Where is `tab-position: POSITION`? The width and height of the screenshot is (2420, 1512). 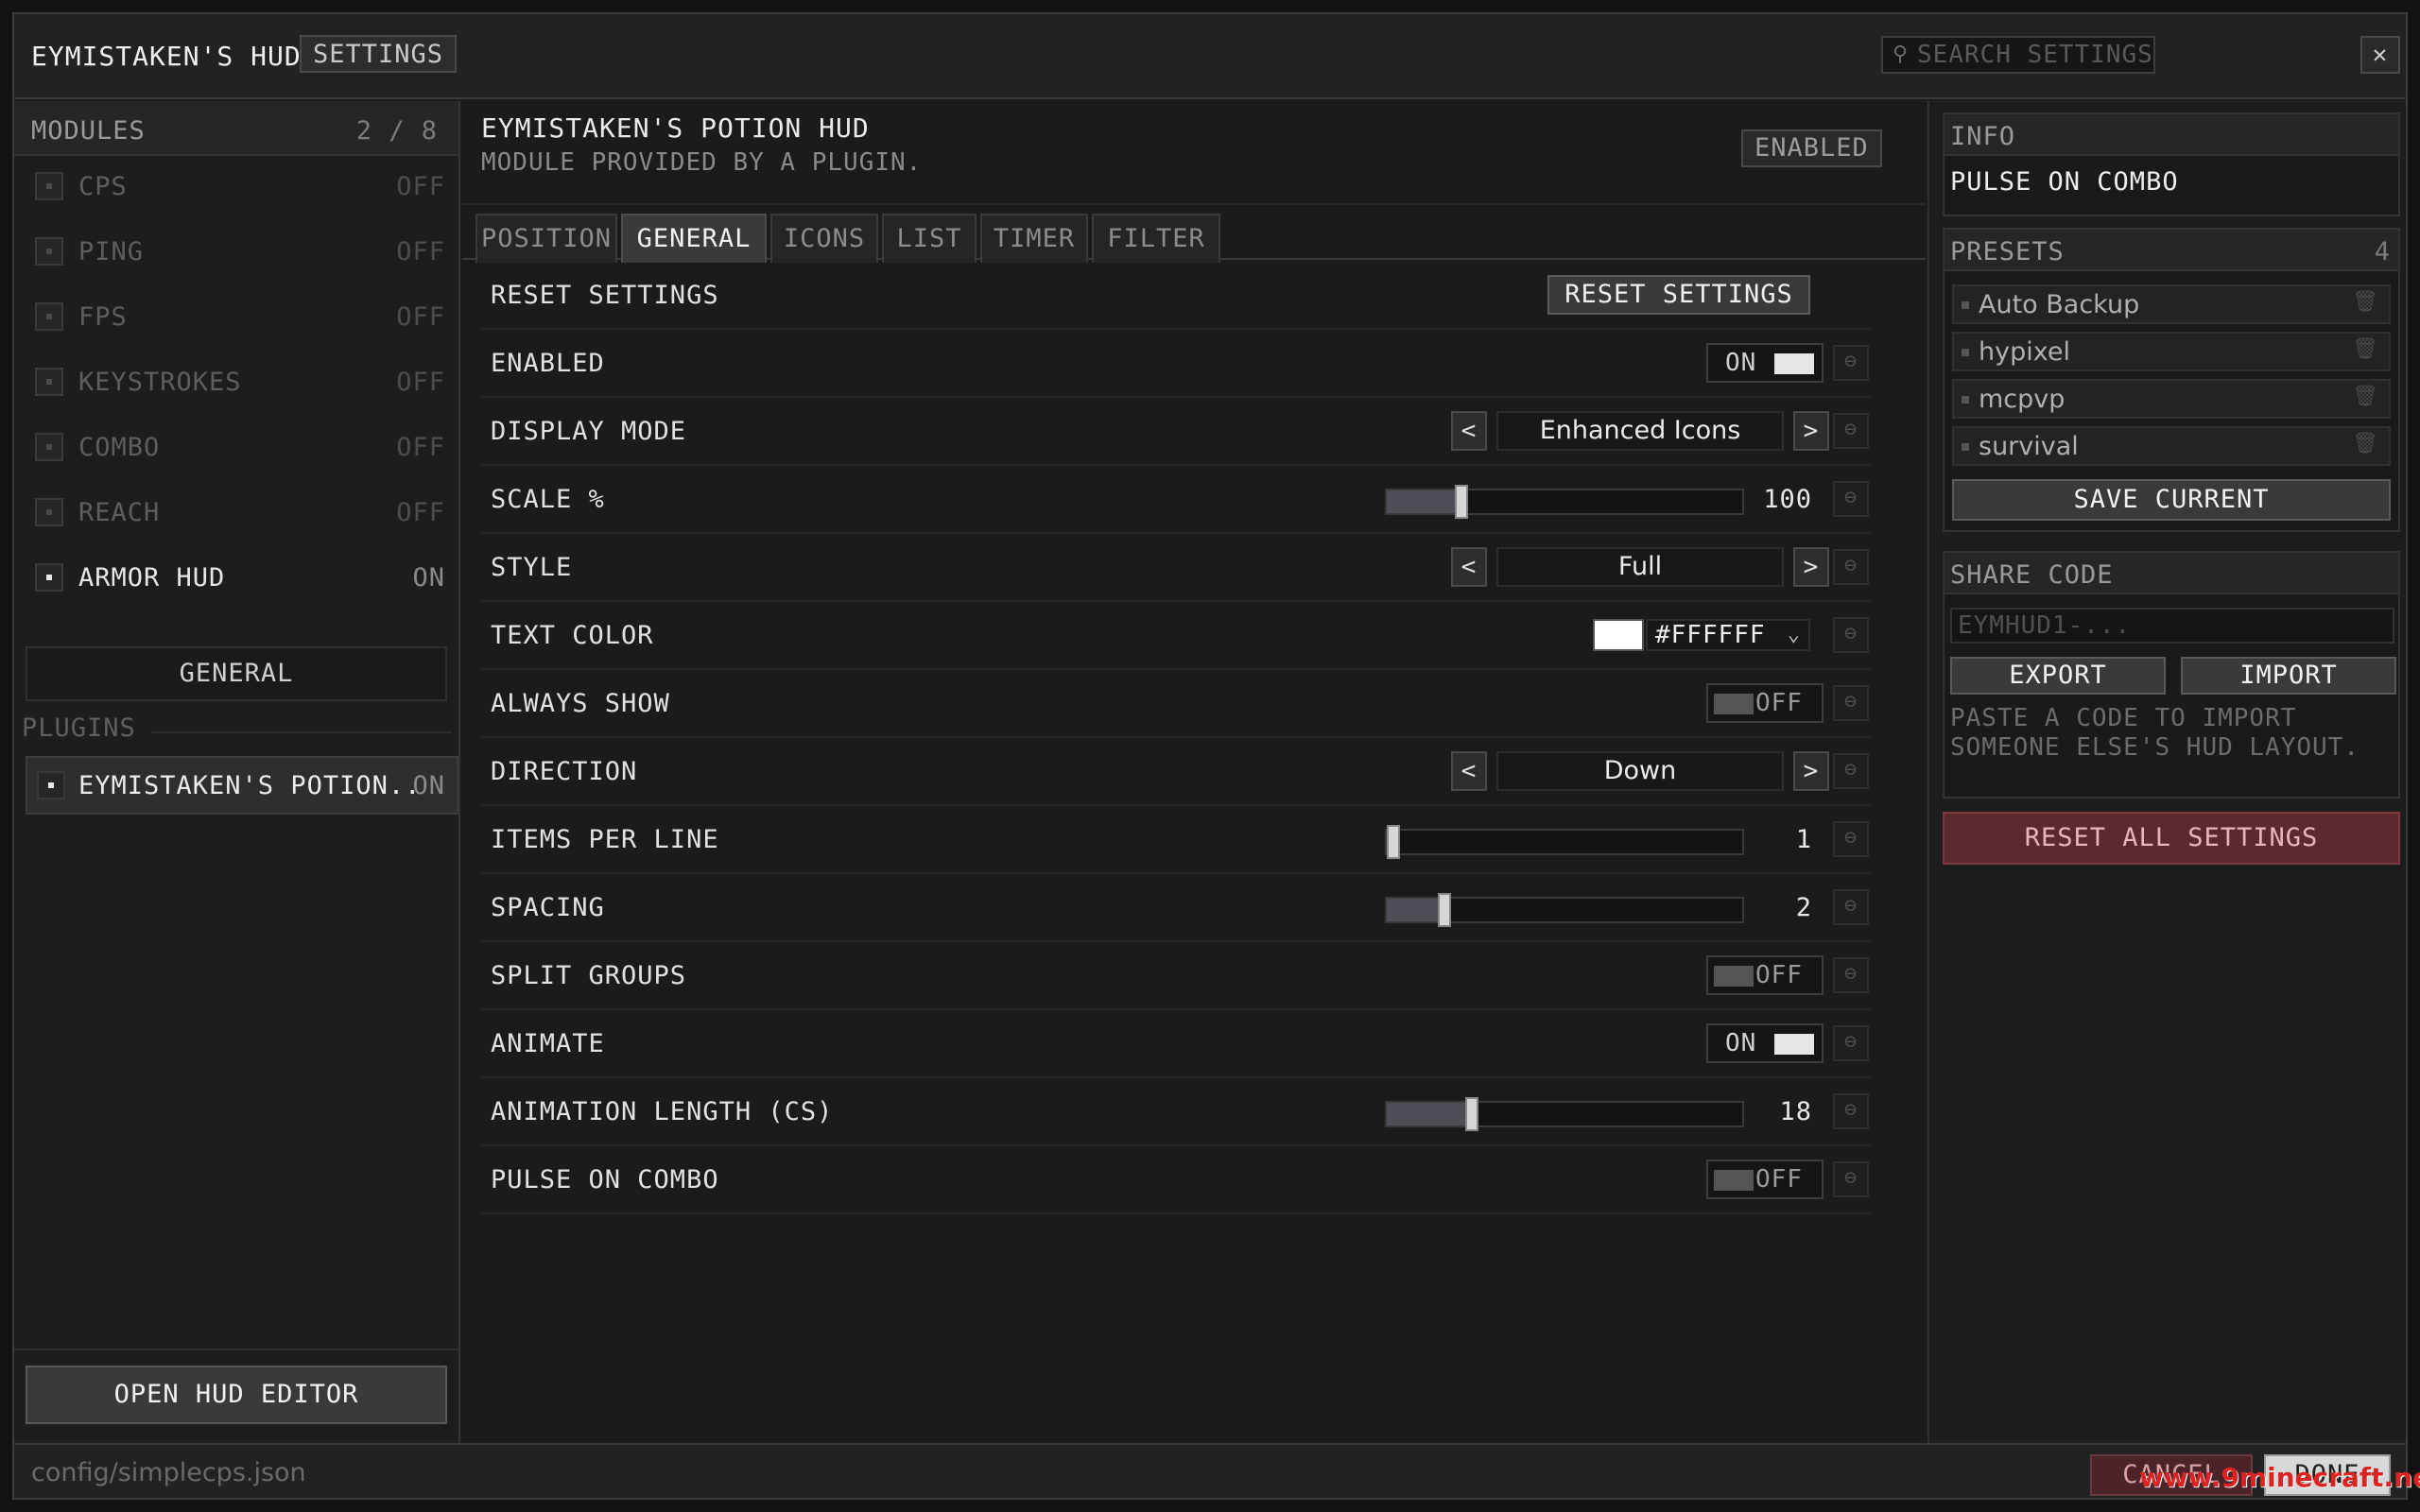 tab-position: POSITION is located at coordinates (546, 238).